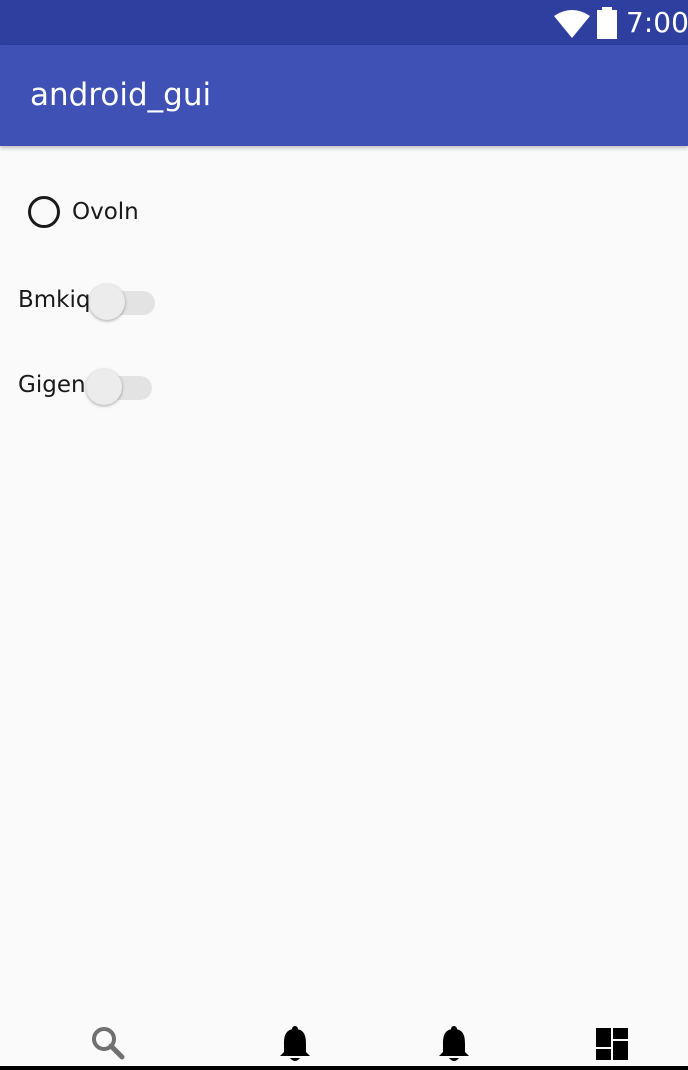 Image resolution: width=688 pixels, height=1070 pixels. I want to click on switch-row-bmkiq: Bmkiq, so click(86, 300).